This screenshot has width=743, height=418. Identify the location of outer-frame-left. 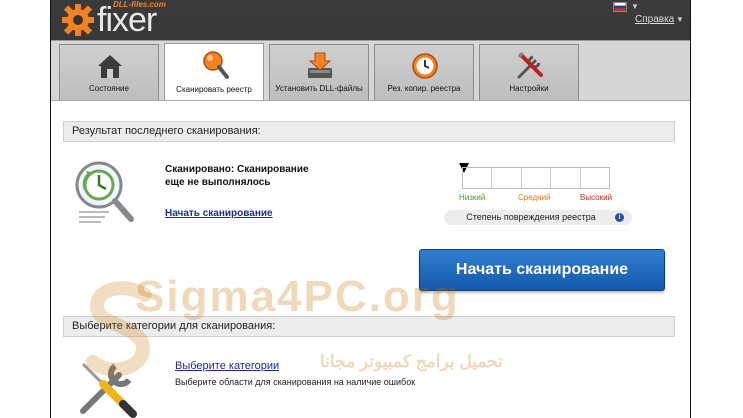
(25, 209).